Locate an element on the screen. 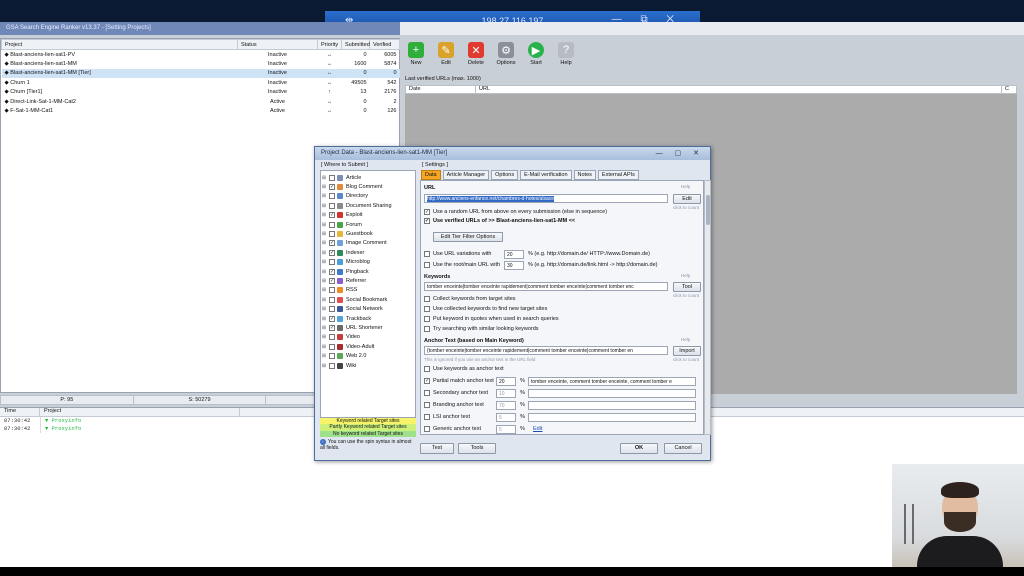 This screenshot has height=576, width=1024. settings-scrollbar is located at coordinates (707, 307).